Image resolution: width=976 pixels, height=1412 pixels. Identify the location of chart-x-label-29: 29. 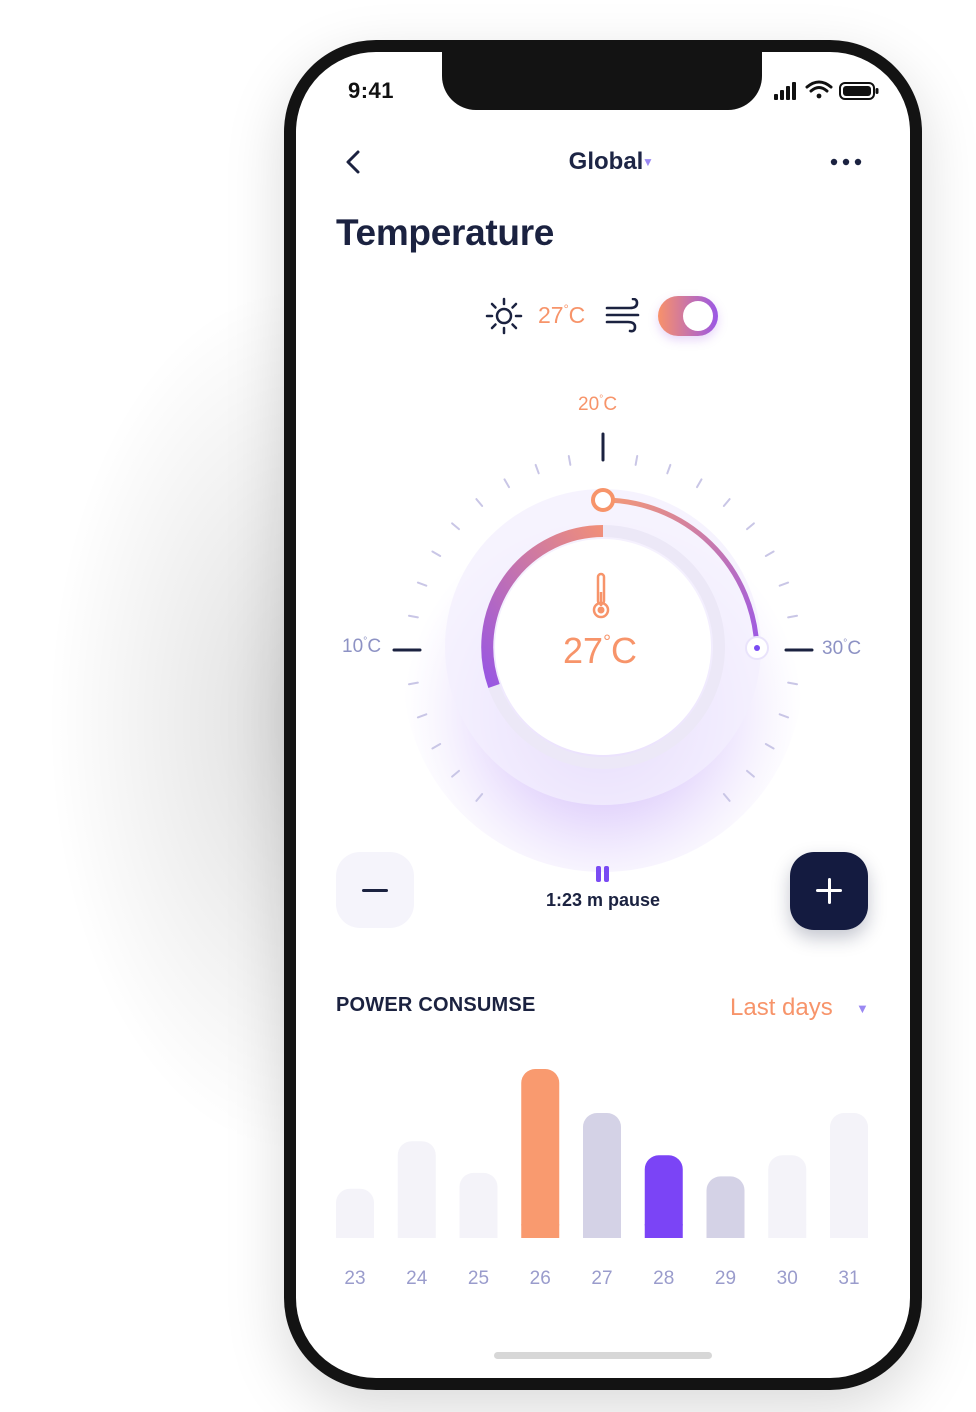
(725, 1278).